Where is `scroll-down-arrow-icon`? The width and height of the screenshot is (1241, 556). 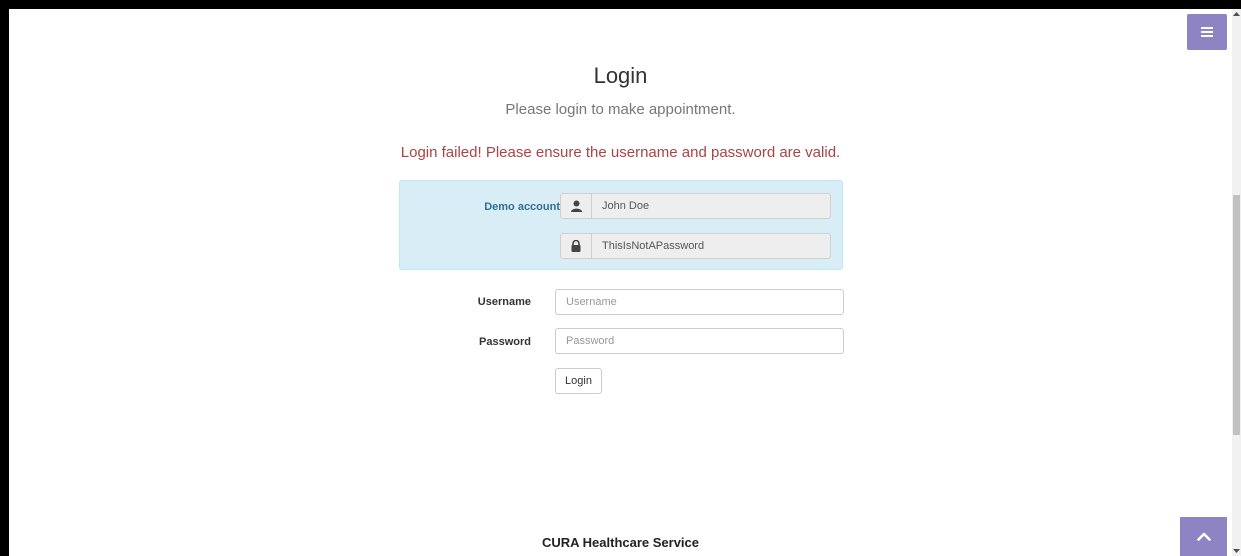 scroll-down-arrow-icon is located at coordinates (1236, 551).